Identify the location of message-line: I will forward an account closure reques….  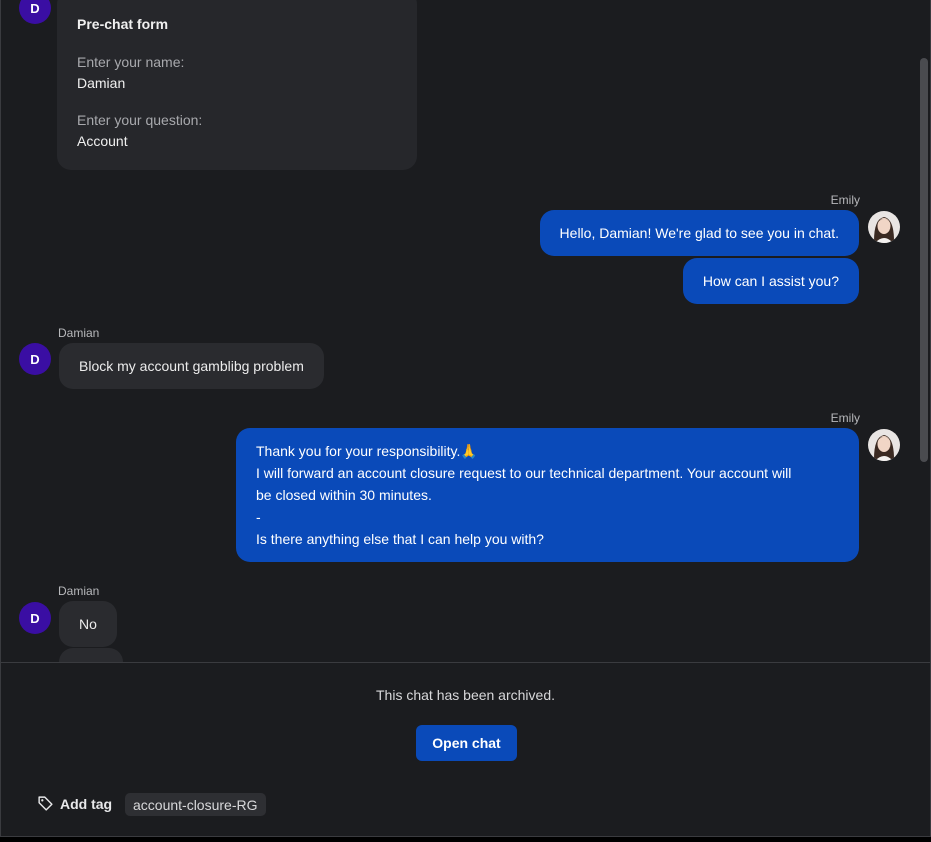
(524, 473).